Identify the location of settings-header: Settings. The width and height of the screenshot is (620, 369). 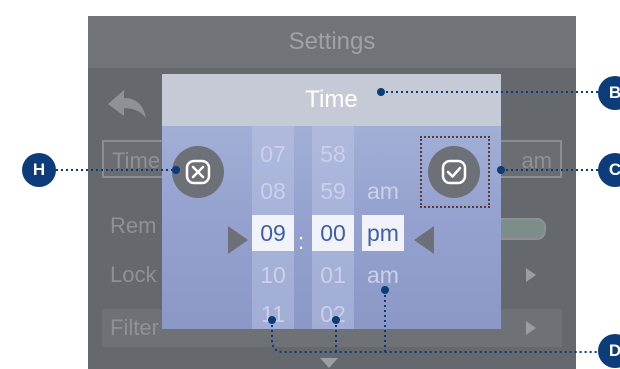
(332, 42).